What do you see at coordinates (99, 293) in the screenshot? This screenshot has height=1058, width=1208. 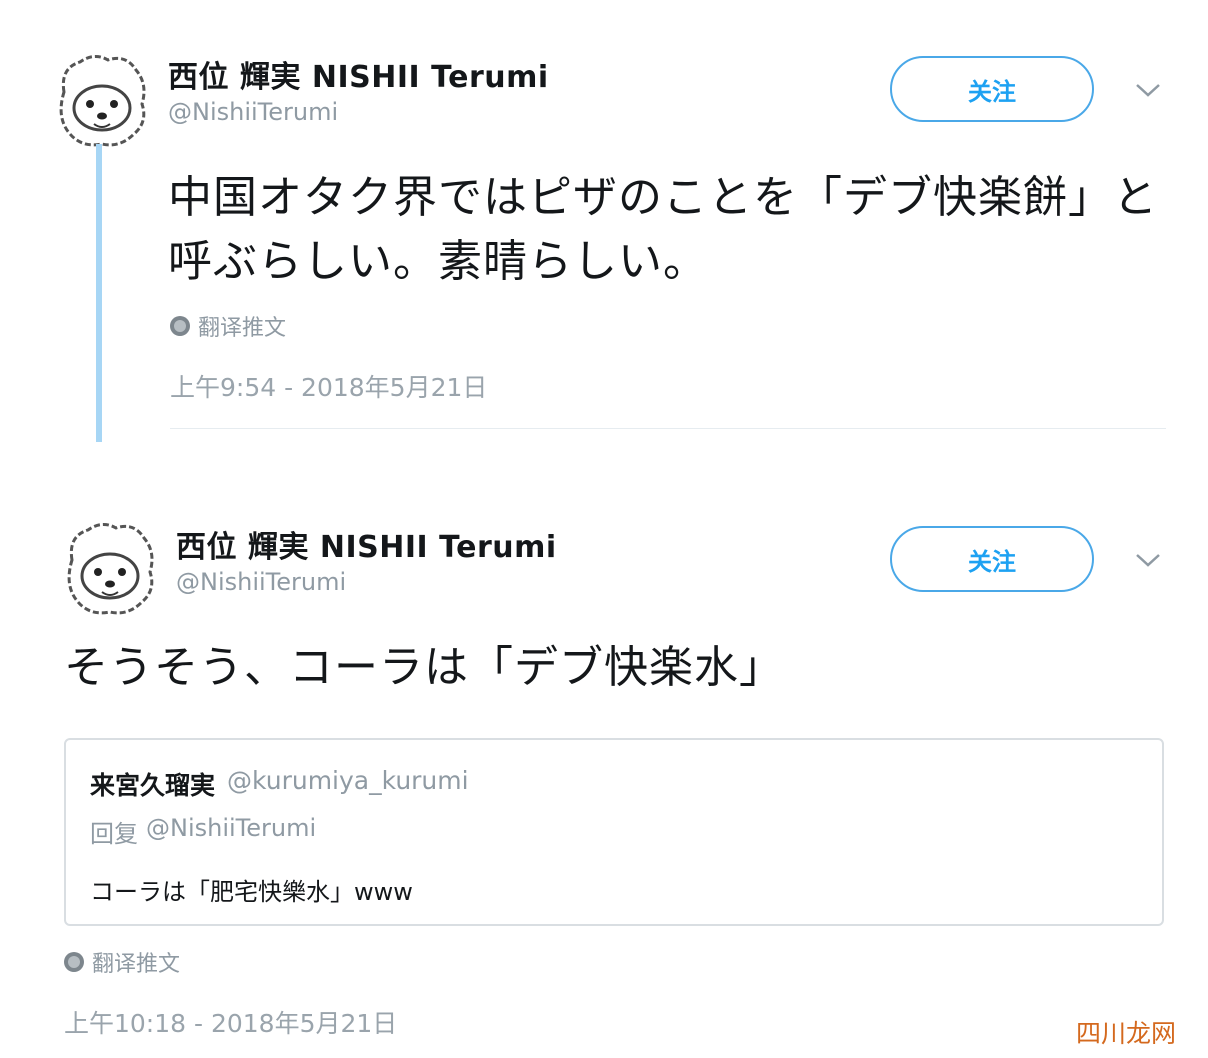 I see `thread-line` at bounding box center [99, 293].